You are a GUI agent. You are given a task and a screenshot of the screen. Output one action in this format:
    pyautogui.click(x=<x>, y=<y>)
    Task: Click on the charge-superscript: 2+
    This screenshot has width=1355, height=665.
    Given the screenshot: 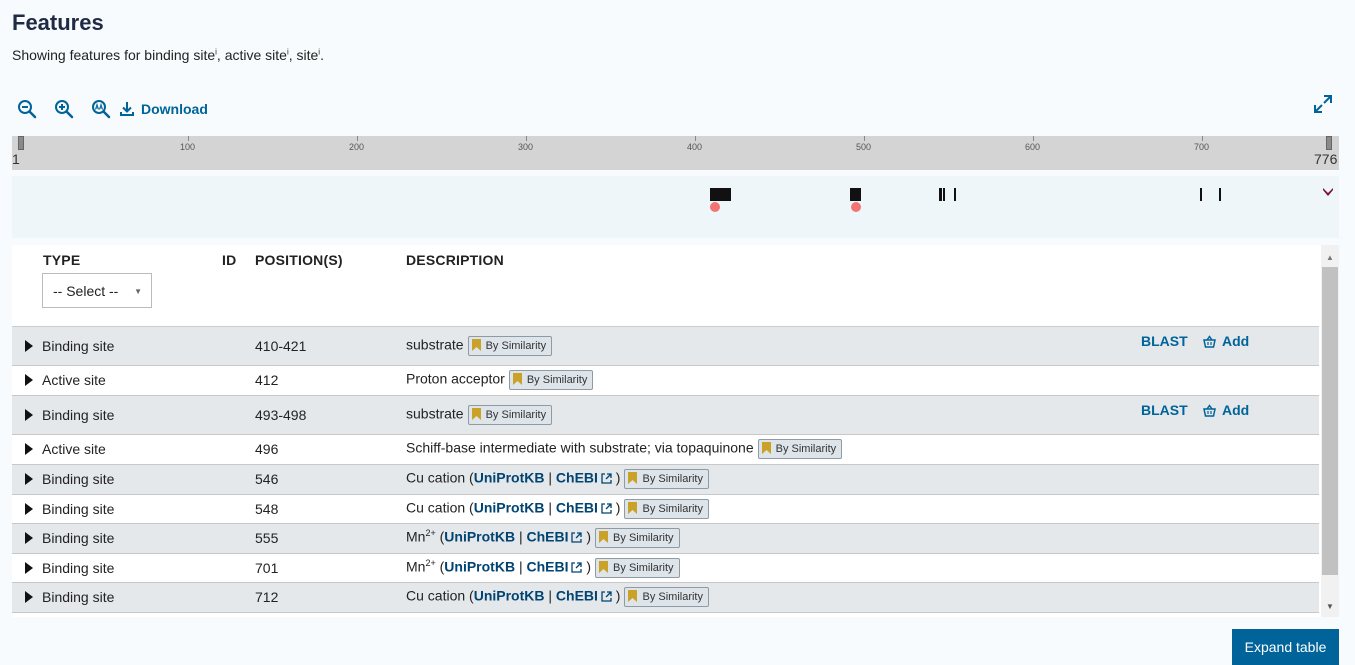 What is the action you would take?
    pyautogui.click(x=430, y=533)
    